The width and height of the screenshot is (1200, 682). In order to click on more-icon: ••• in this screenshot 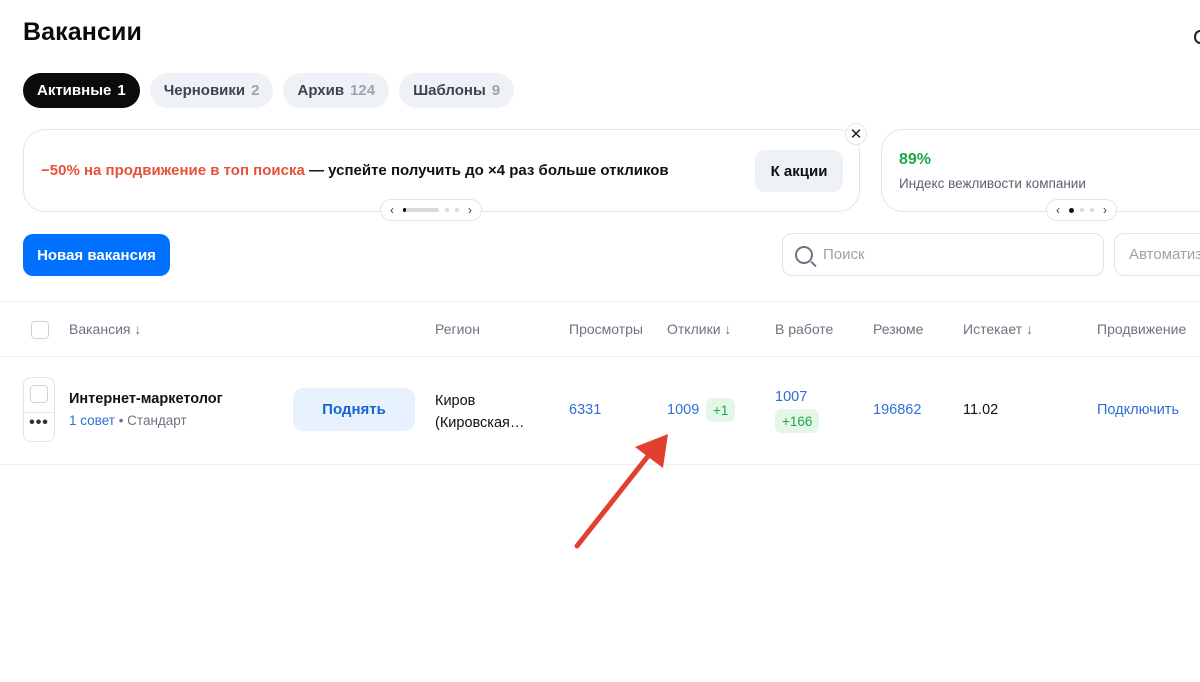, I will do `click(39, 423)`.